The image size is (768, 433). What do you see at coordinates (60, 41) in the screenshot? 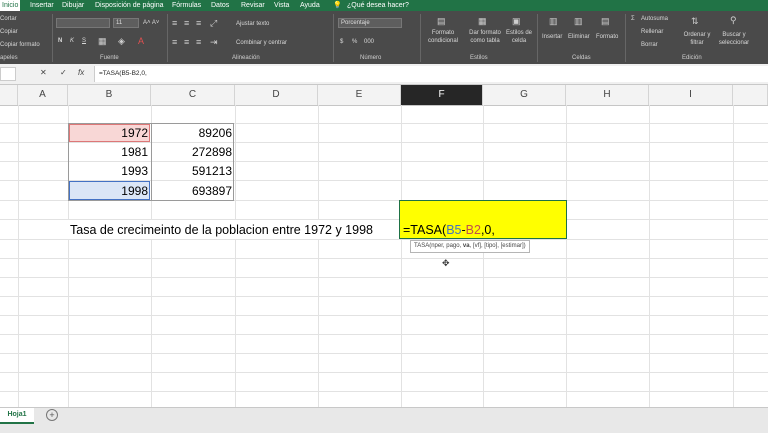
I see `bold-button: N` at bounding box center [60, 41].